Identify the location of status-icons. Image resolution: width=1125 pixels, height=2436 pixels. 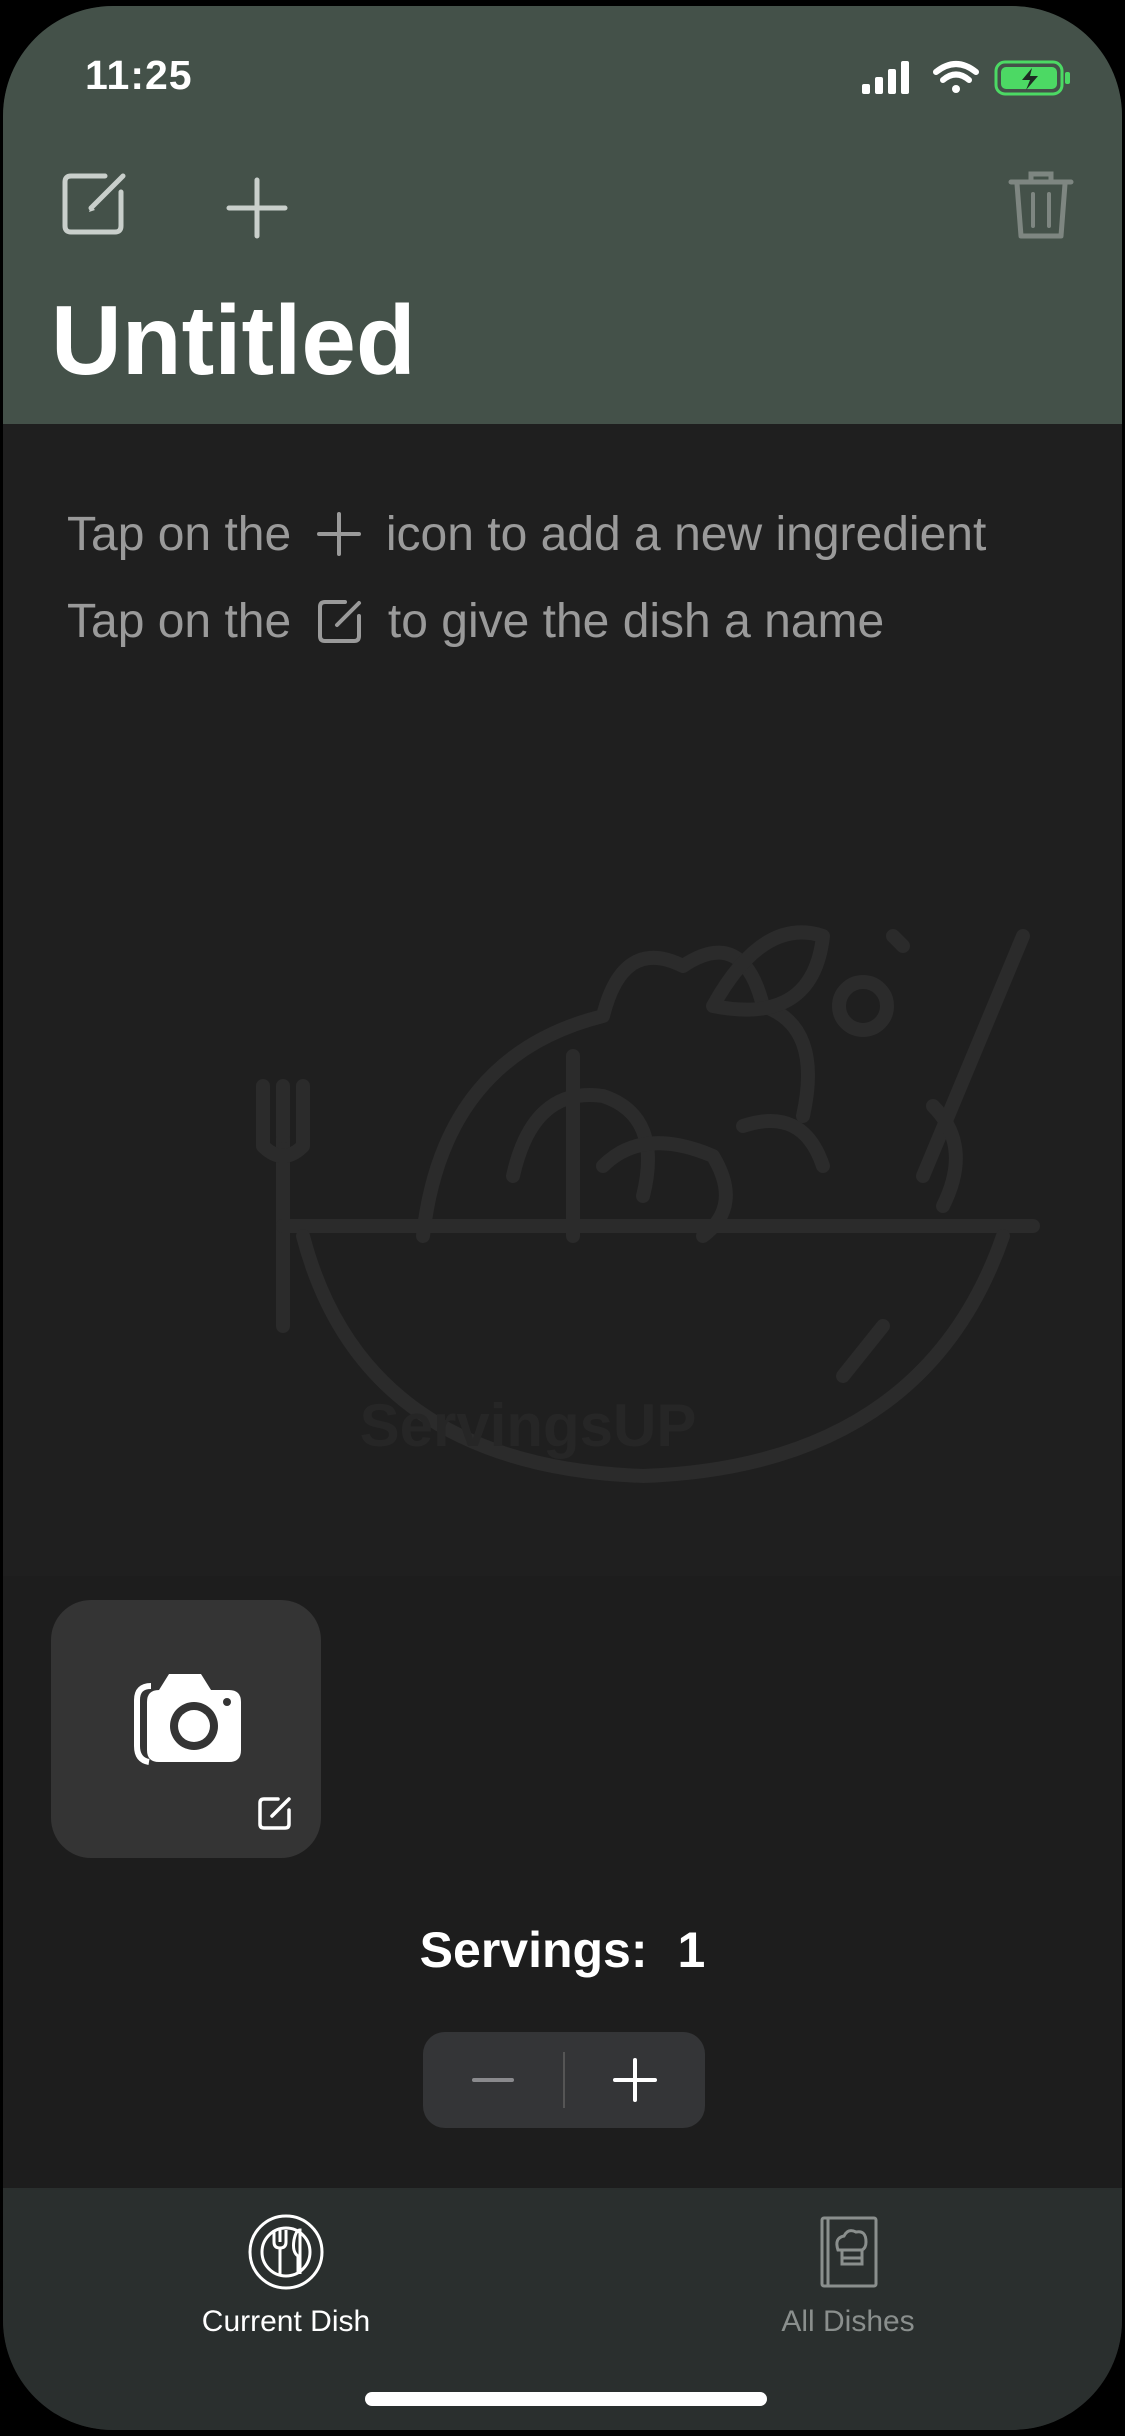
(972, 78).